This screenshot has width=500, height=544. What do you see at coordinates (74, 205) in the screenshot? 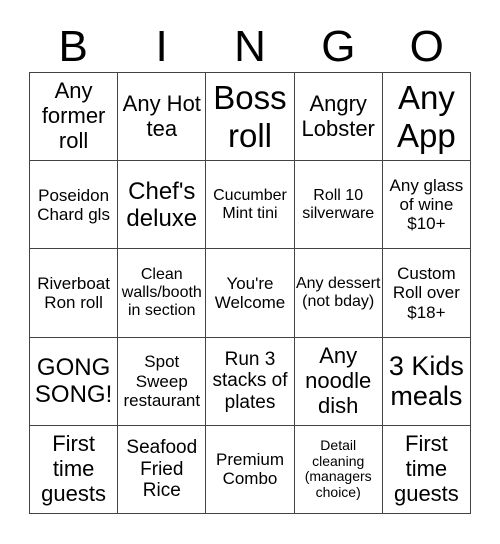
I see `bingo-cell: Poseidon Chard gls` at bounding box center [74, 205].